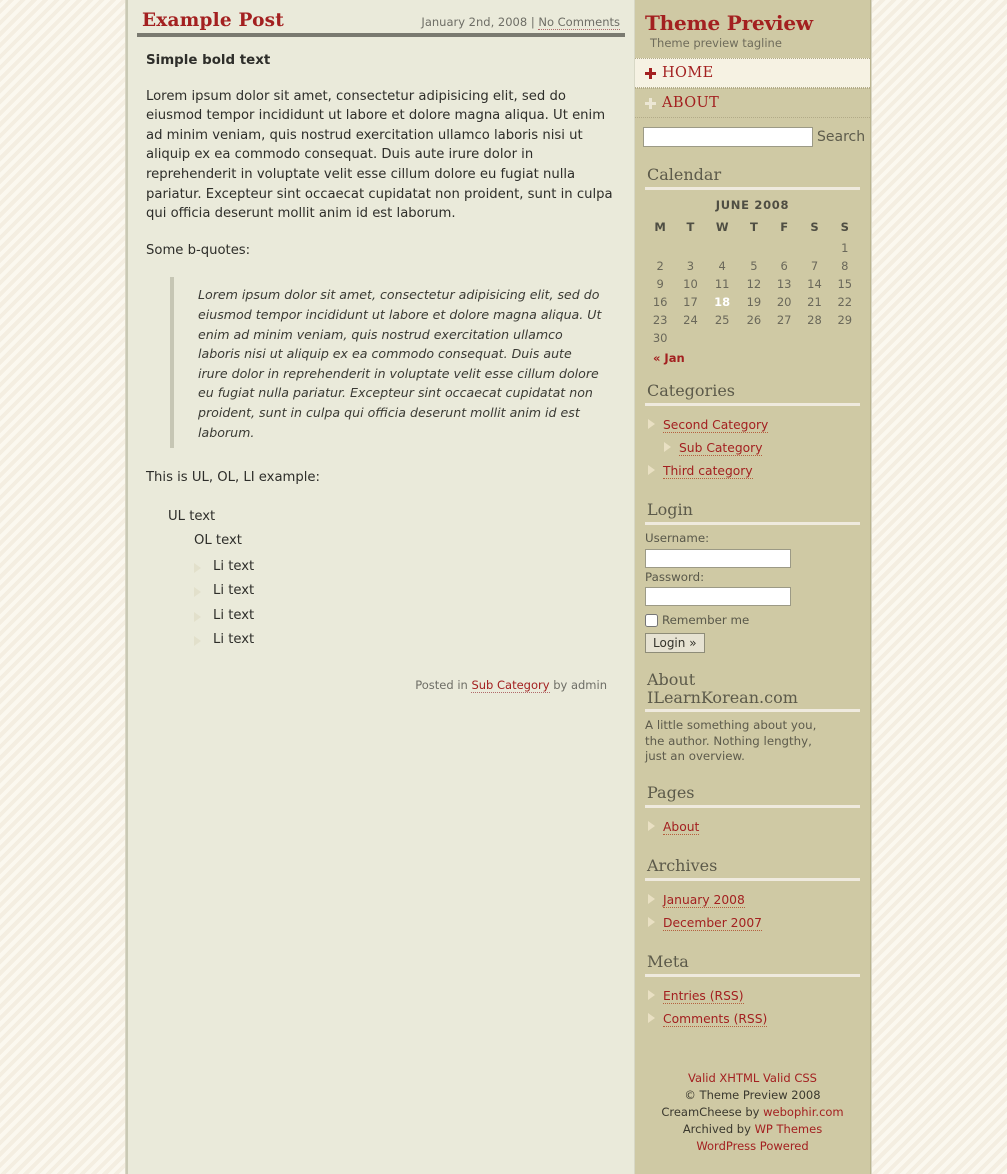  What do you see at coordinates (708, 471) in the screenshot?
I see `category-link: Third category` at bounding box center [708, 471].